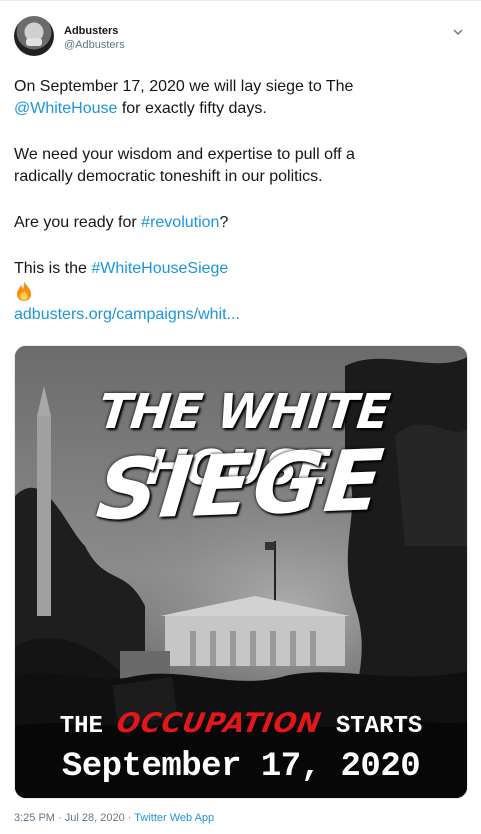  What do you see at coordinates (24, 291) in the screenshot?
I see `fire-emoji-icon` at bounding box center [24, 291].